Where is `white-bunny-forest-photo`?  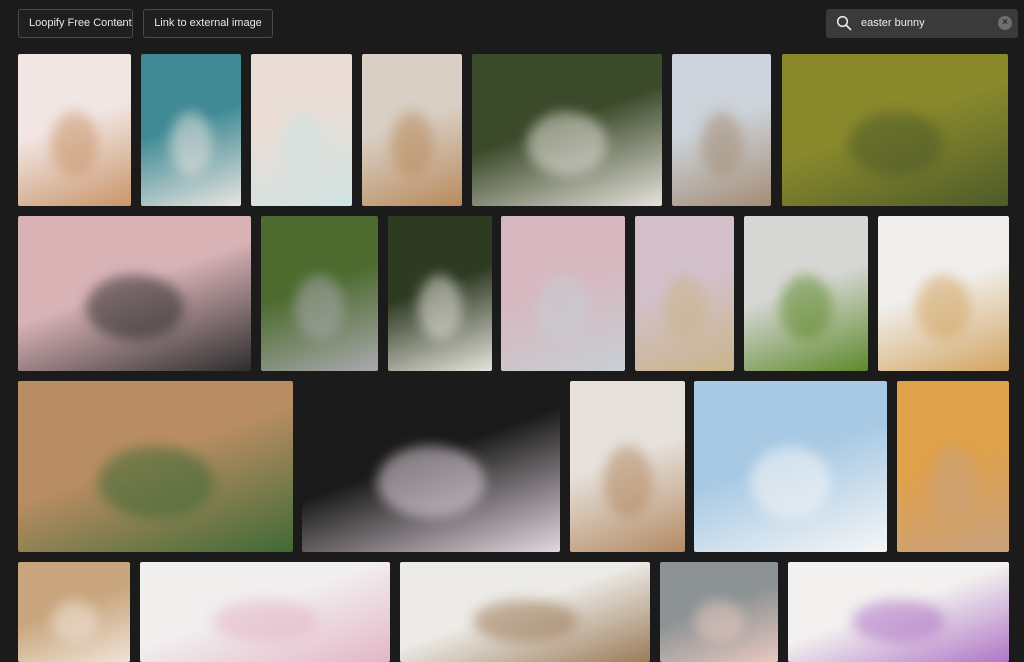
white-bunny-forest-photo is located at coordinates (440, 293).